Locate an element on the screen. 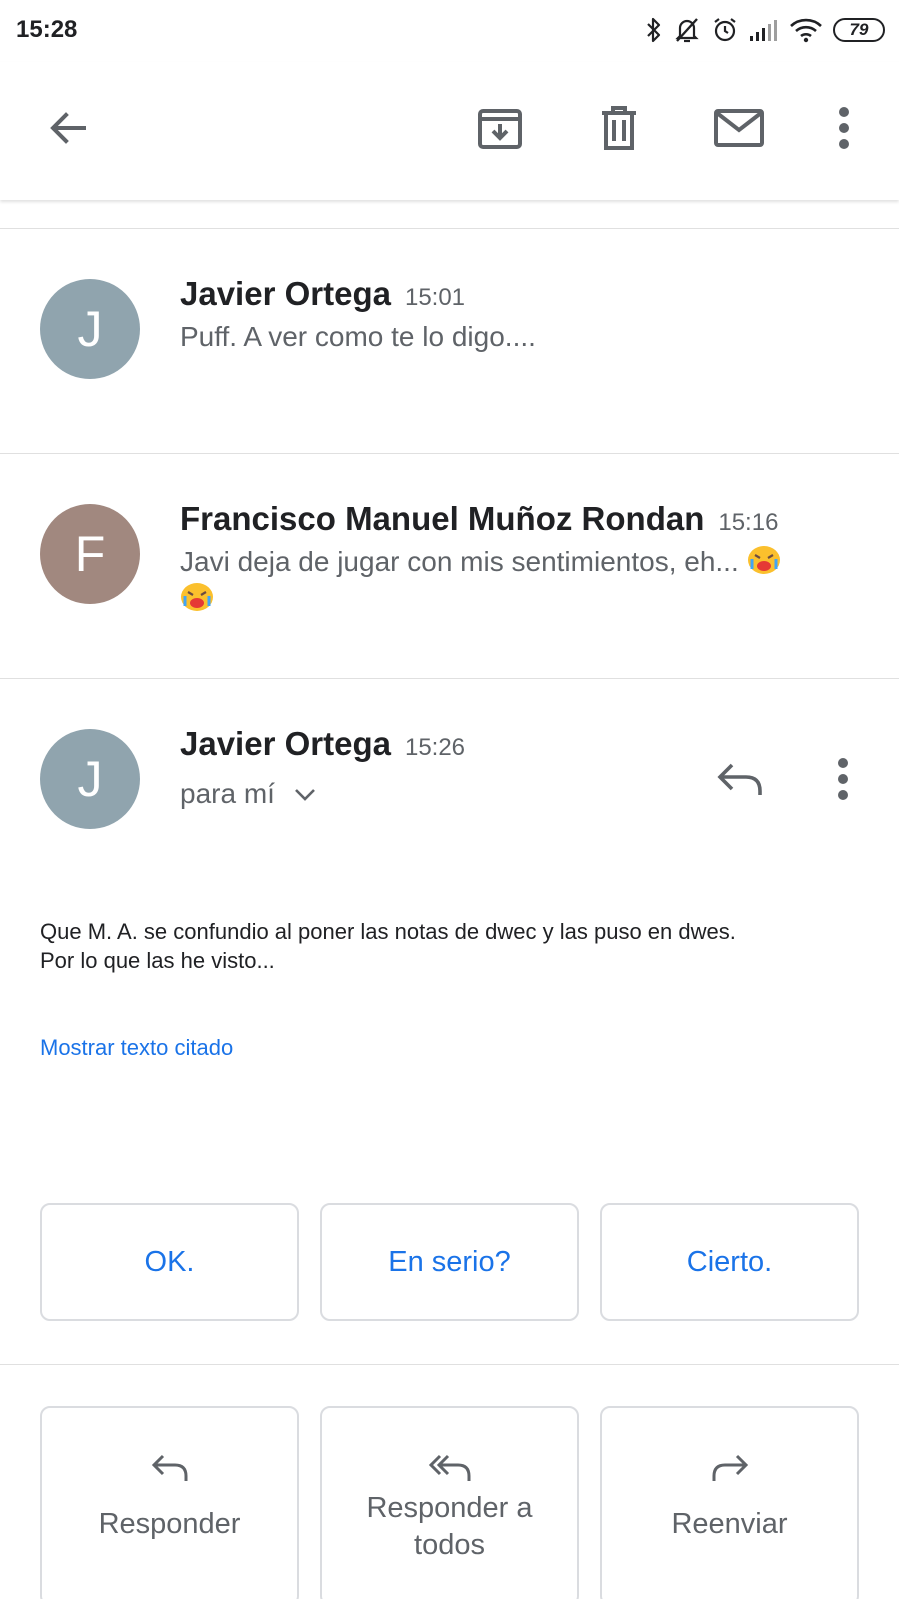  back-arrow-icon is located at coordinates (68, 128).